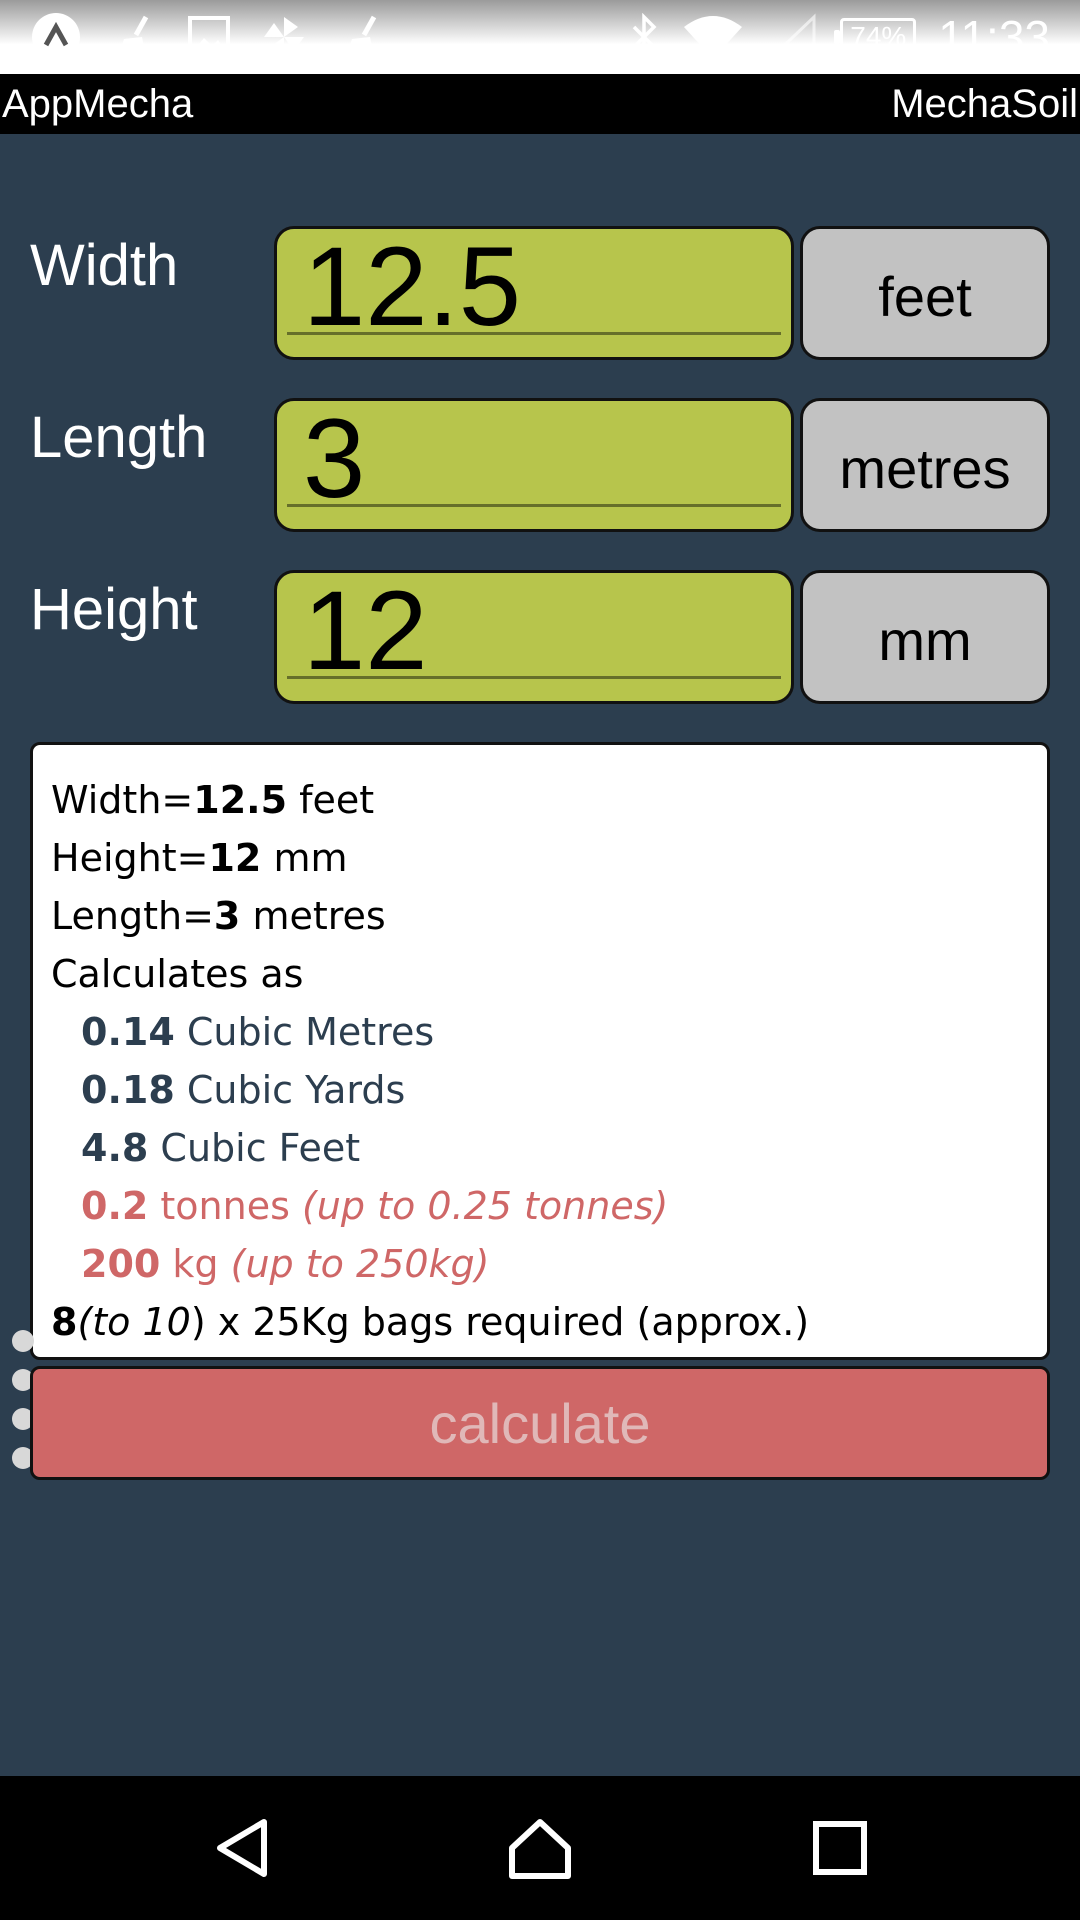 Image resolution: width=1080 pixels, height=1920 pixels. I want to click on result-height-unit: mm, so click(304, 858).